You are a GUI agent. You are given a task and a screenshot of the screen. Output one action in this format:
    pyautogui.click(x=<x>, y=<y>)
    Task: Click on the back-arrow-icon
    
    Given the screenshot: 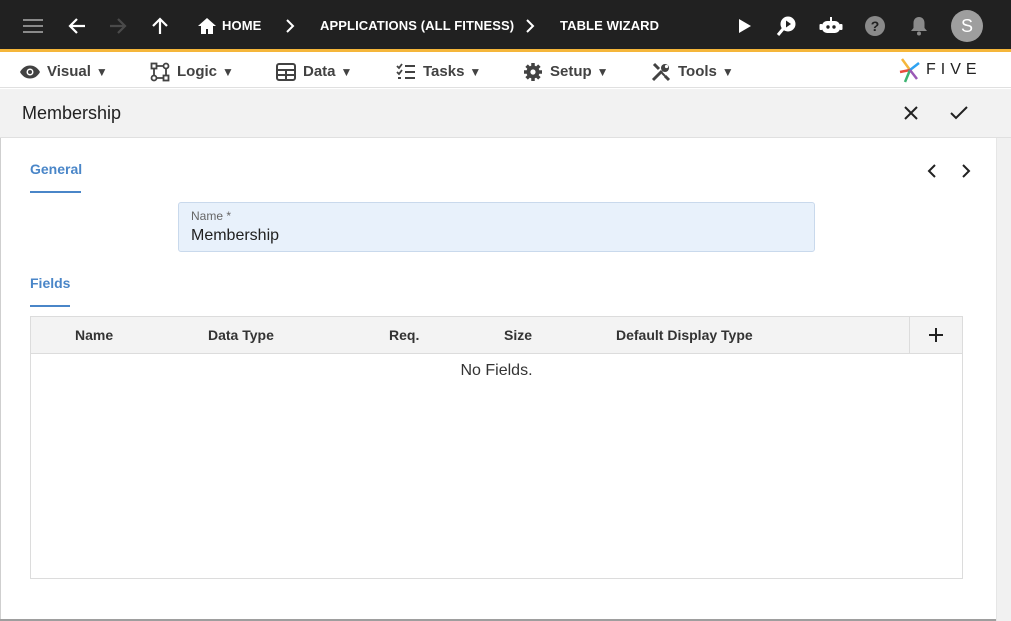 What is the action you would take?
    pyautogui.click(x=77, y=26)
    